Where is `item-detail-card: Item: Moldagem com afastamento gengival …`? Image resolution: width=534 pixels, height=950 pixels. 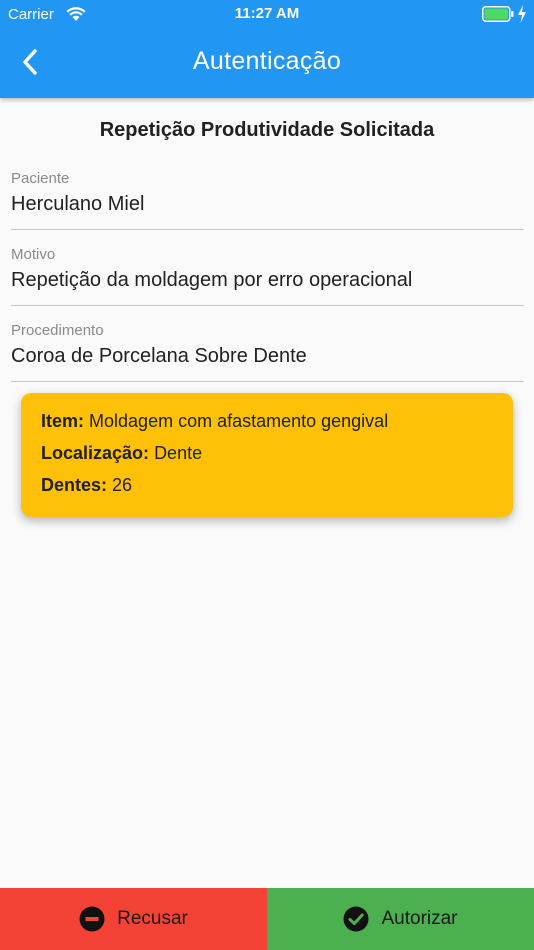 item-detail-card: Item: Moldagem com afastamento gengival … is located at coordinates (267, 455).